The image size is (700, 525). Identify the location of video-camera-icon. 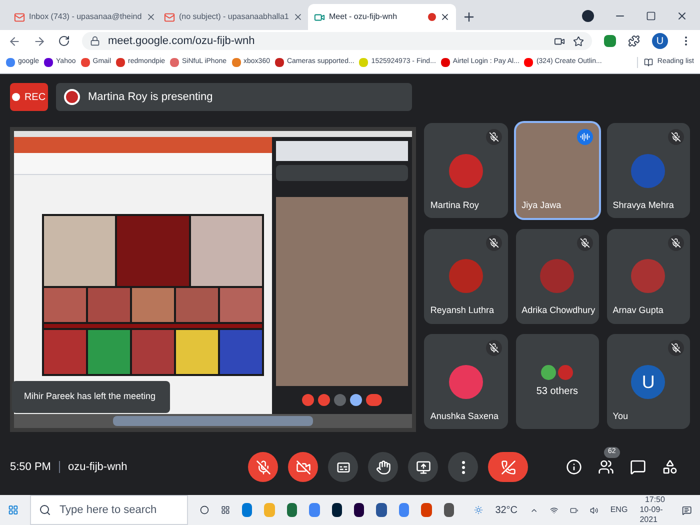
(319, 17).